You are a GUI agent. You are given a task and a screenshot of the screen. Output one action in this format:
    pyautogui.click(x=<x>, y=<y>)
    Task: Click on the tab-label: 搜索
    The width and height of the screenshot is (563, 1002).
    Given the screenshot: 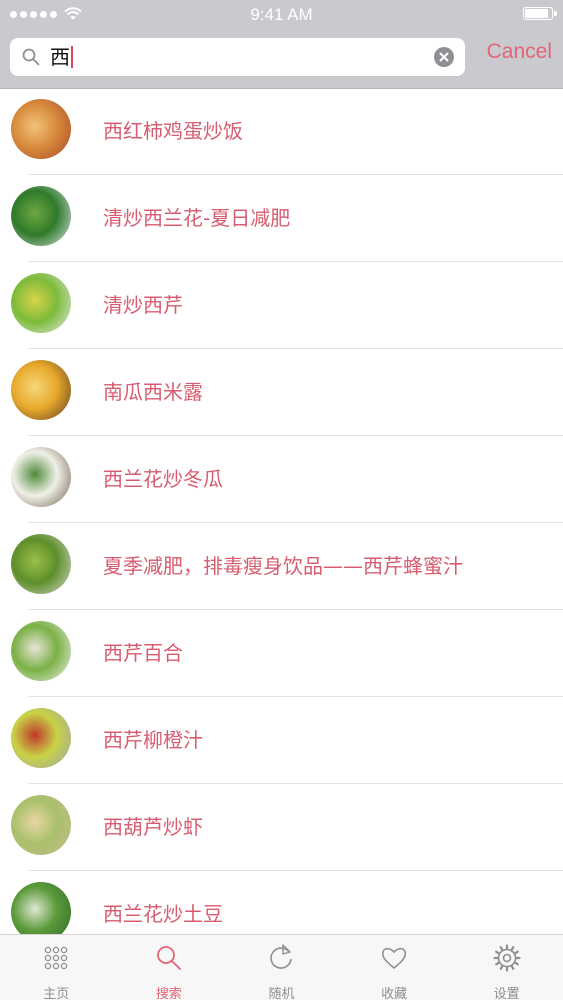 What is the action you would take?
    pyautogui.click(x=168, y=994)
    